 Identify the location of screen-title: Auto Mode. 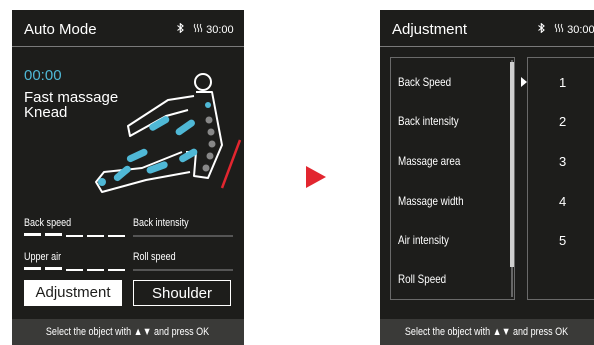
(60, 29).